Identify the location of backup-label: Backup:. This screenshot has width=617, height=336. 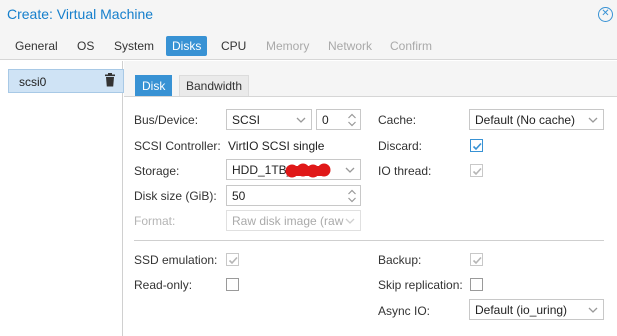
(400, 260).